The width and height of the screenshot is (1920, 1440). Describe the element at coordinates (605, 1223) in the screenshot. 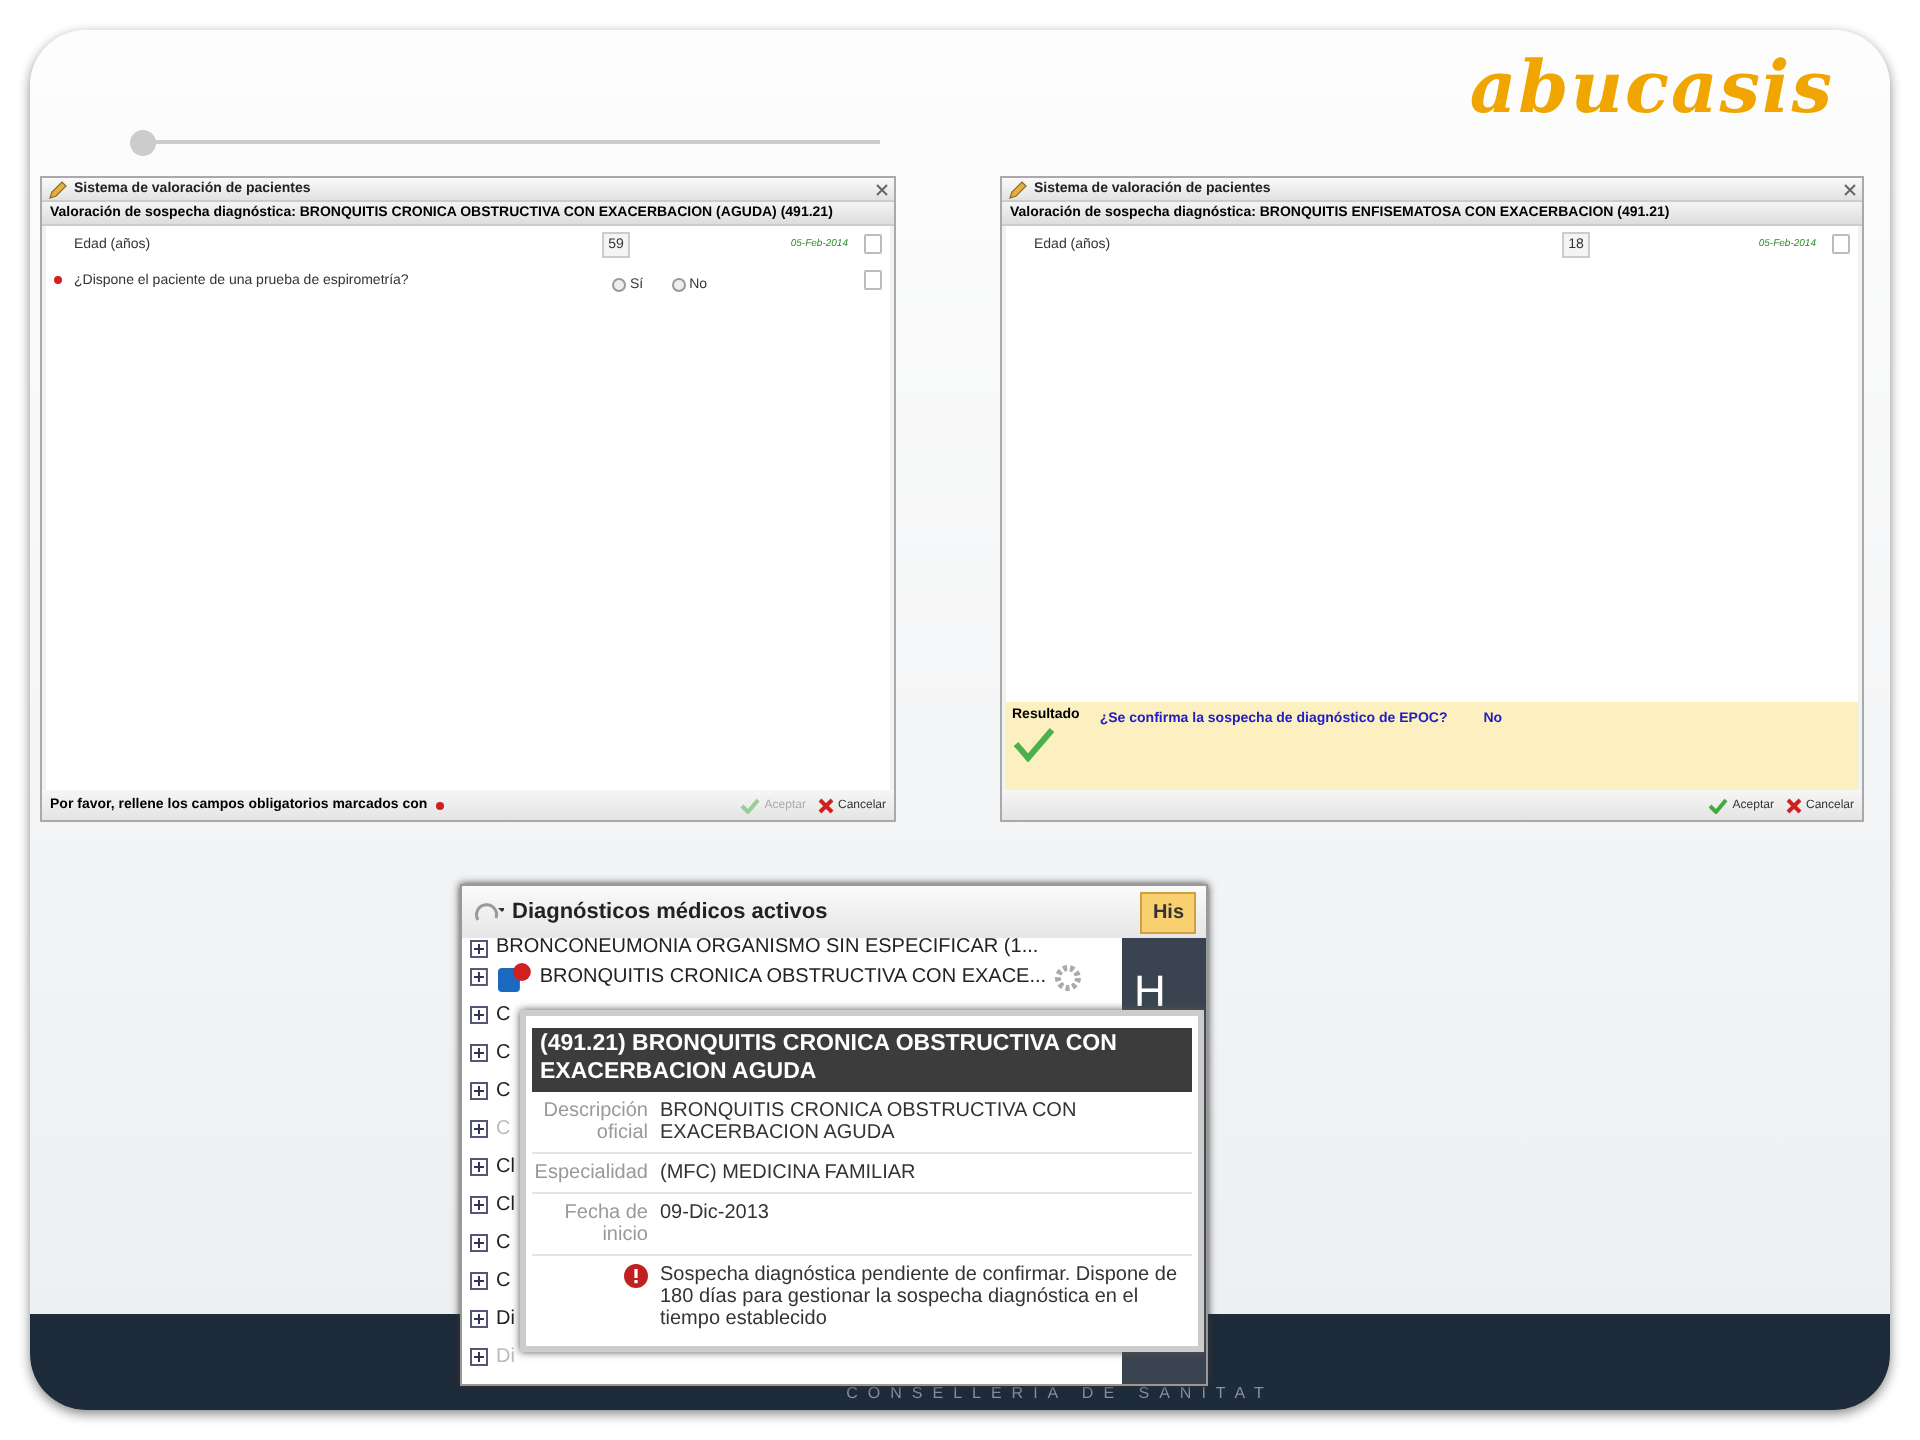

I see `tooltip-label: Fecha de inicio` at that location.